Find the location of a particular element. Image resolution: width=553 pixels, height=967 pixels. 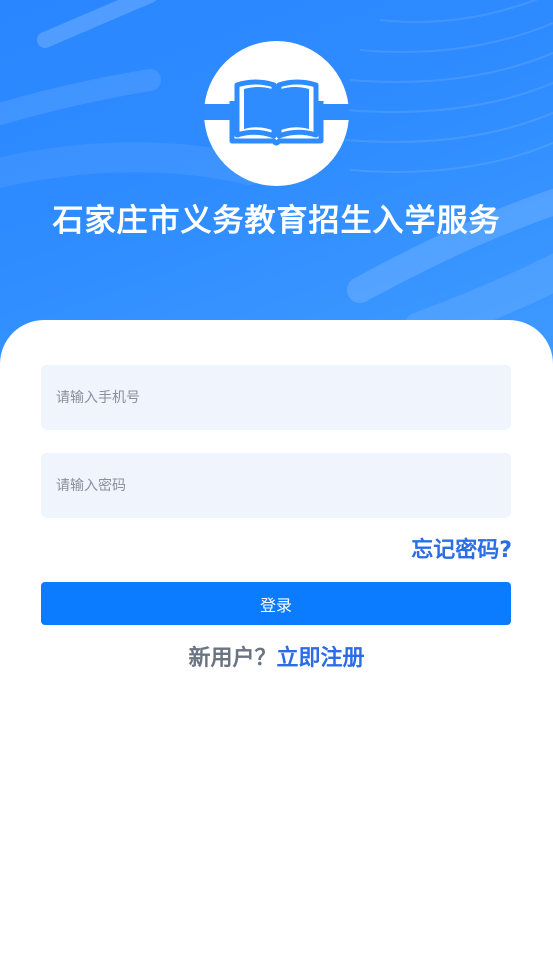

forgot-password-link: 忘记密码? is located at coordinates (461, 551).